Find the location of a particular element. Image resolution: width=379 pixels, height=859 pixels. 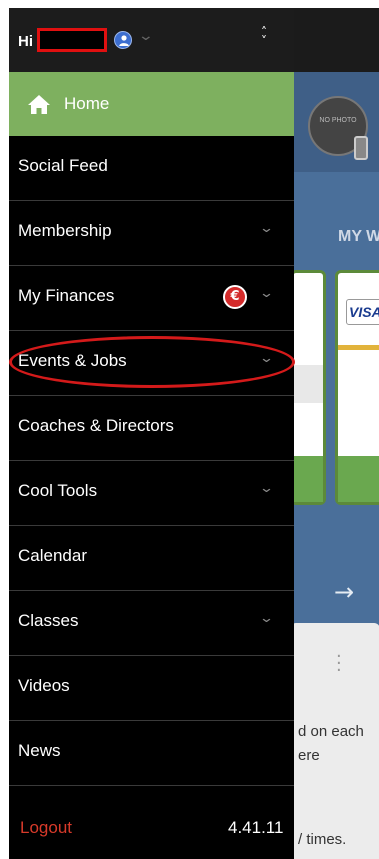

background-topbar is located at coordinates (336, 40).